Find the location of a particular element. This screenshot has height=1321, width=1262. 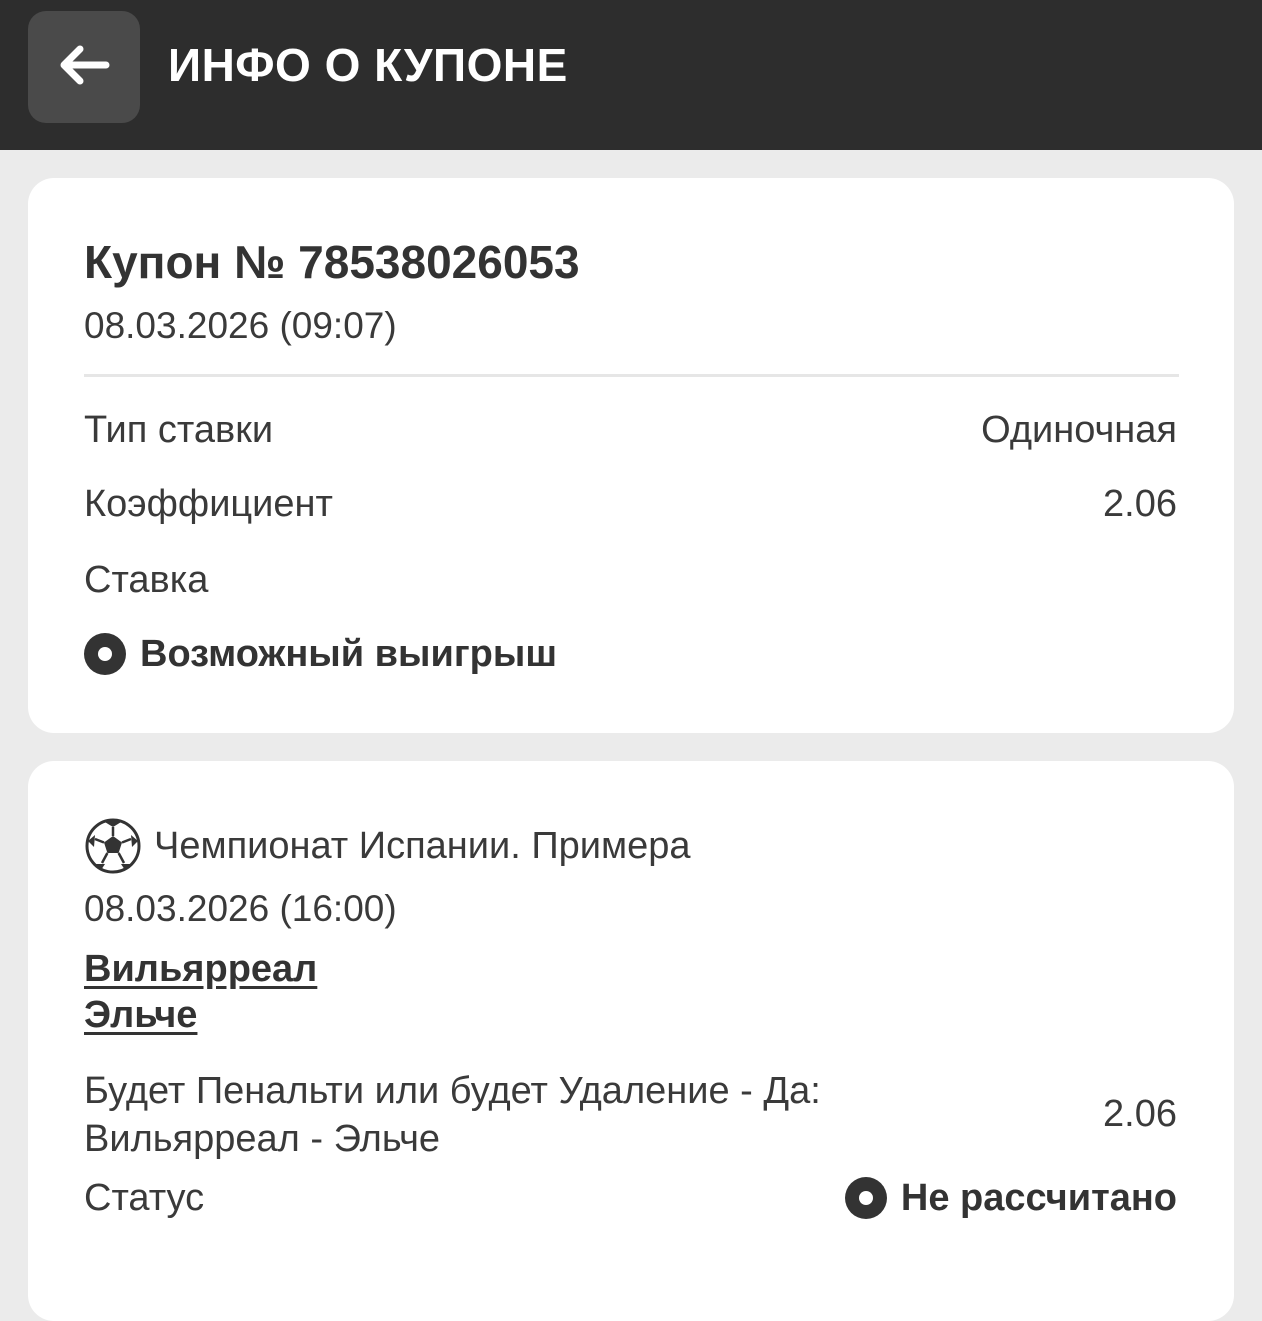

status-label: Статус is located at coordinates (144, 1198).